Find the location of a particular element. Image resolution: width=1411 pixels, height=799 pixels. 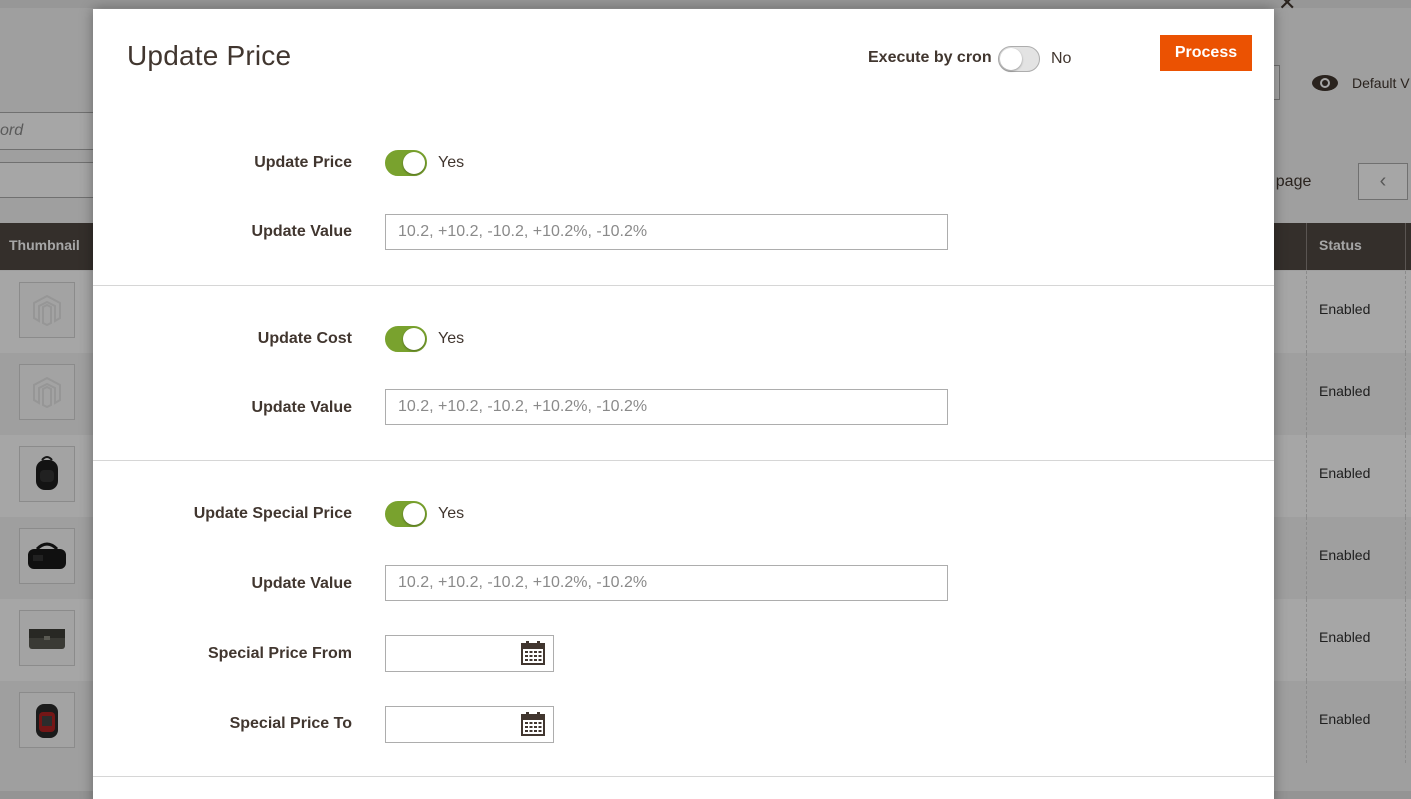

special-price-to-label: Special Price To is located at coordinates (290, 723).